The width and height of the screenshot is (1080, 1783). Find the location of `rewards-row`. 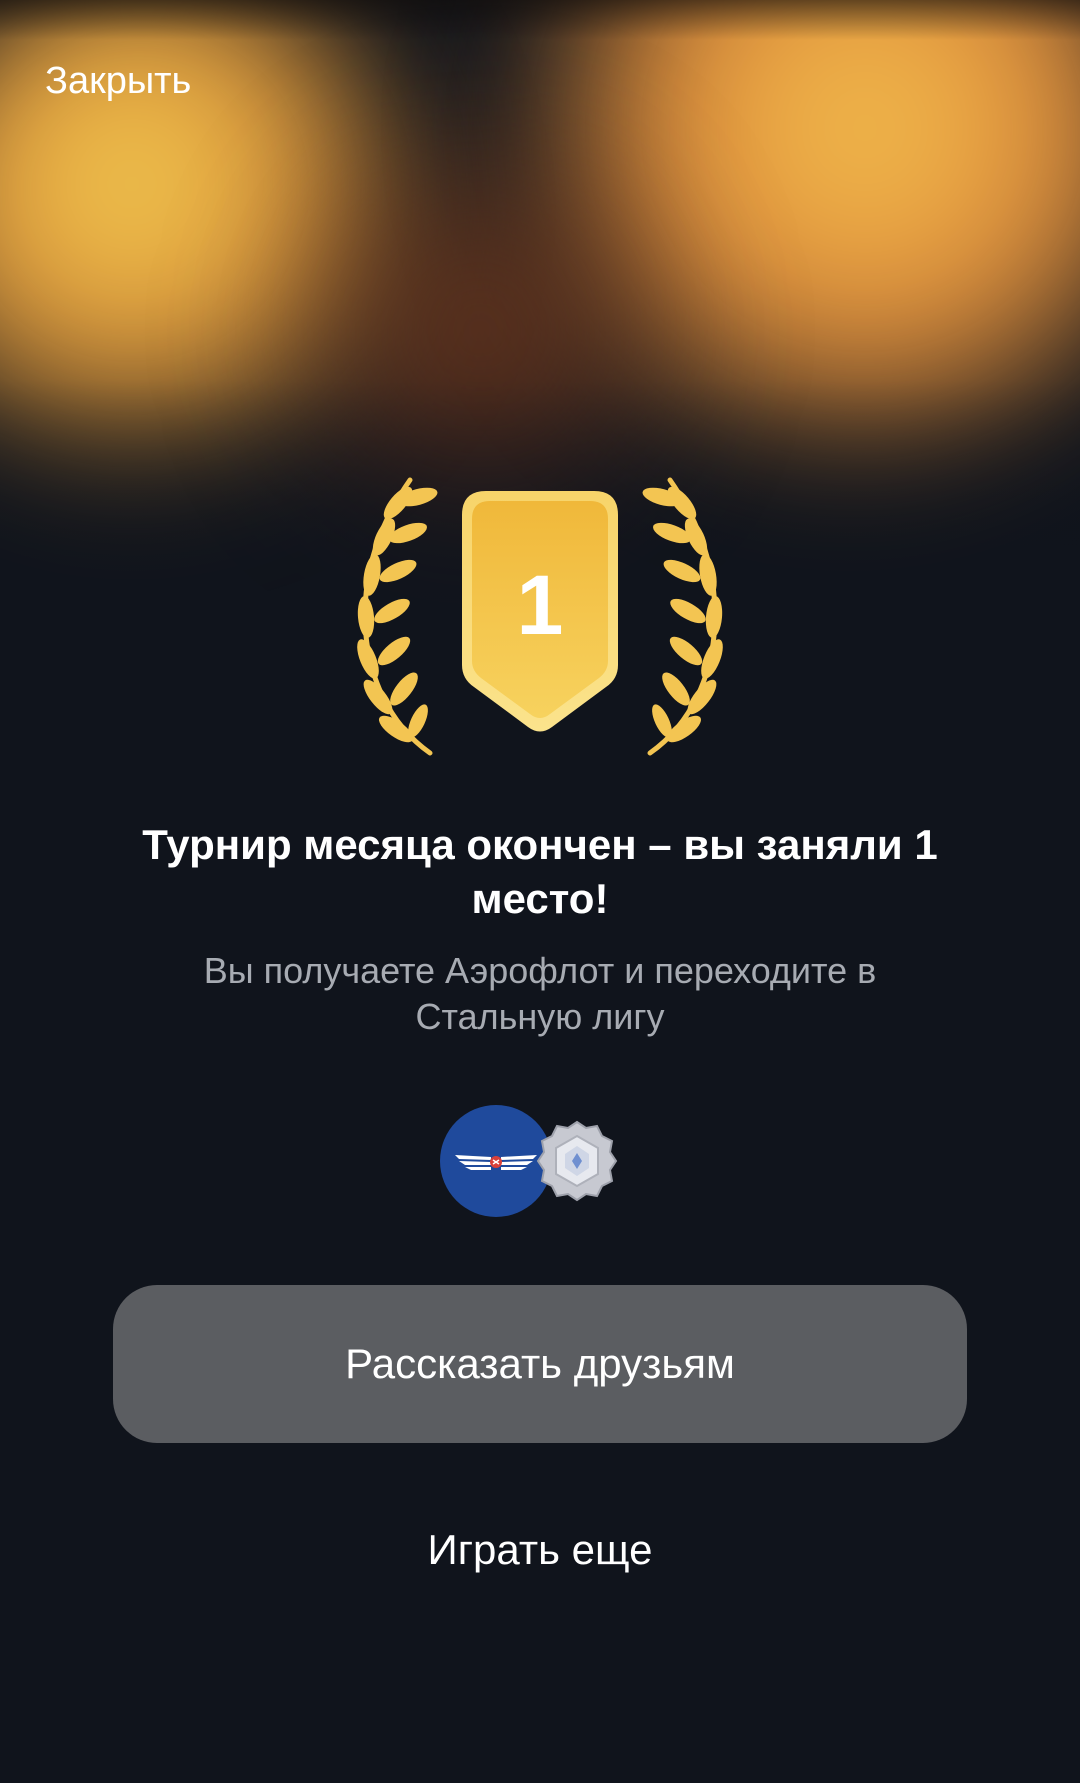

rewards-row is located at coordinates (540, 1162).